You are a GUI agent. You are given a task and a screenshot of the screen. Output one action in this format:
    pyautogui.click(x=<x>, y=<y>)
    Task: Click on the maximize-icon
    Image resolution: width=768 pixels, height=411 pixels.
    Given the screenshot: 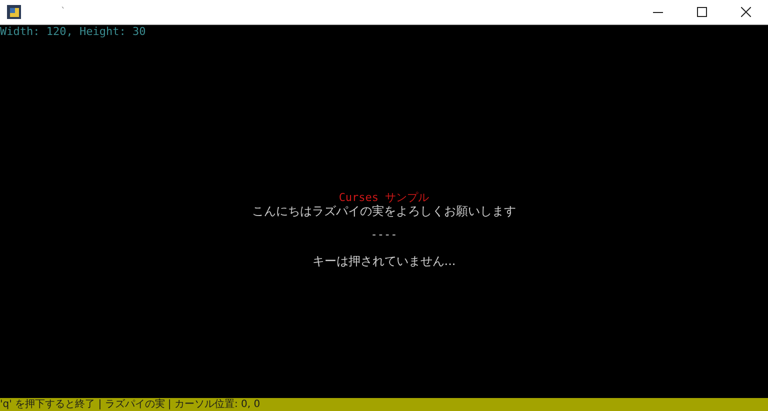 What is the action you would take?
    pyautogui.click(x=702, y=12)
    